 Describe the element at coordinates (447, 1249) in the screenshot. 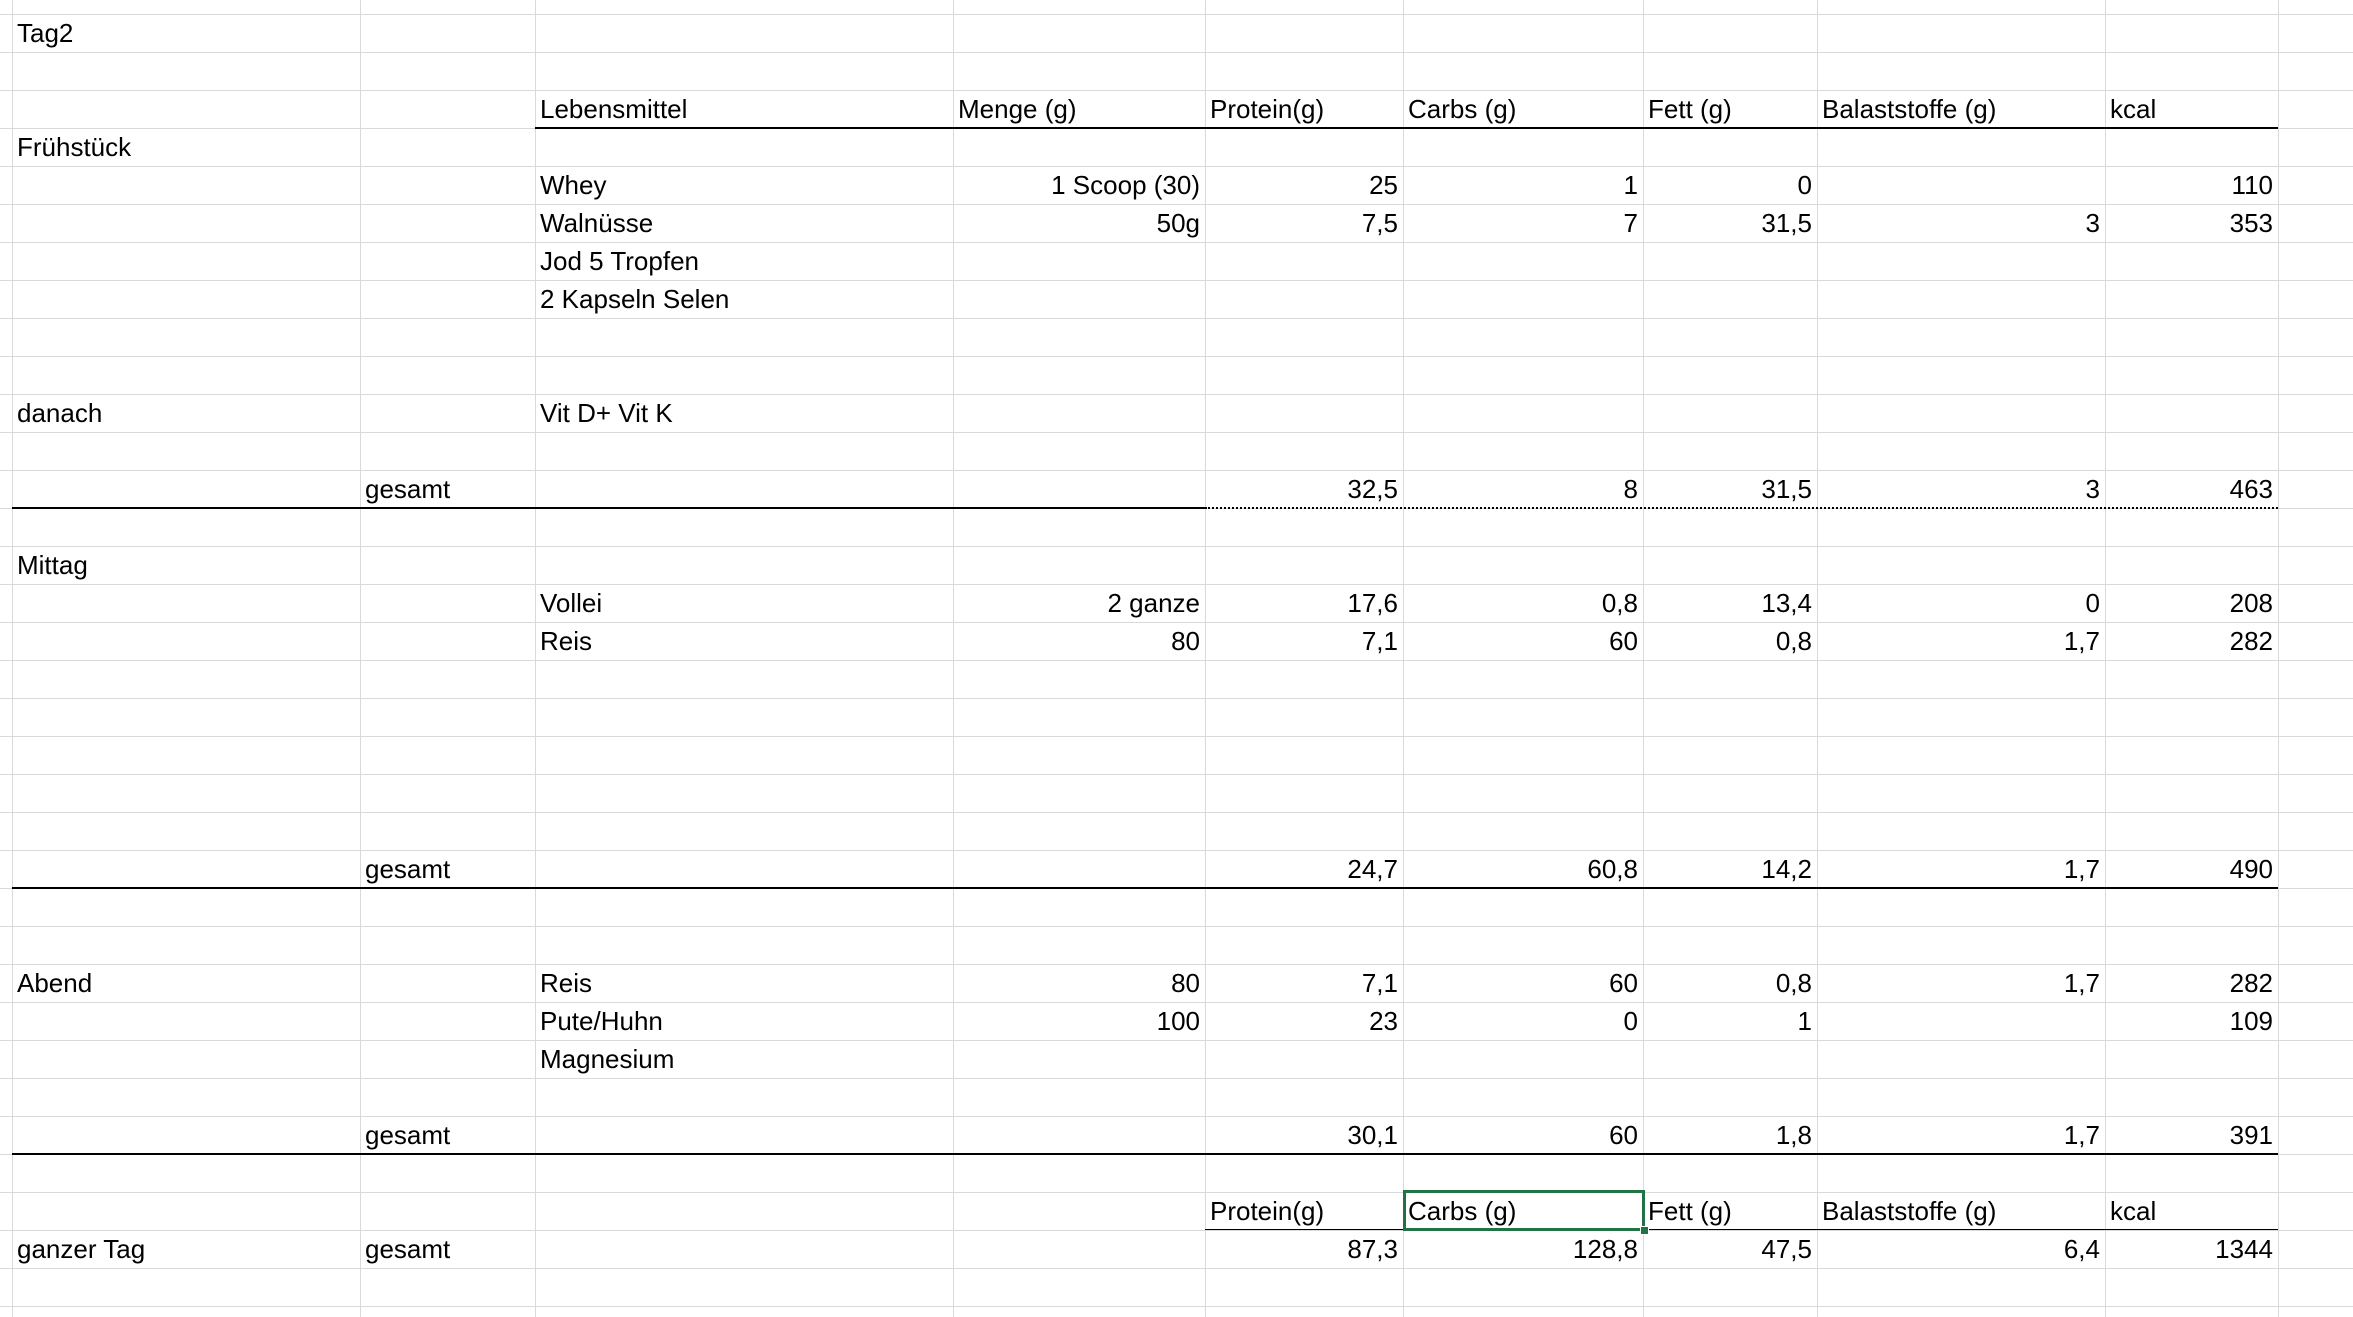

I see `day-total-label: gesamt` at that location.